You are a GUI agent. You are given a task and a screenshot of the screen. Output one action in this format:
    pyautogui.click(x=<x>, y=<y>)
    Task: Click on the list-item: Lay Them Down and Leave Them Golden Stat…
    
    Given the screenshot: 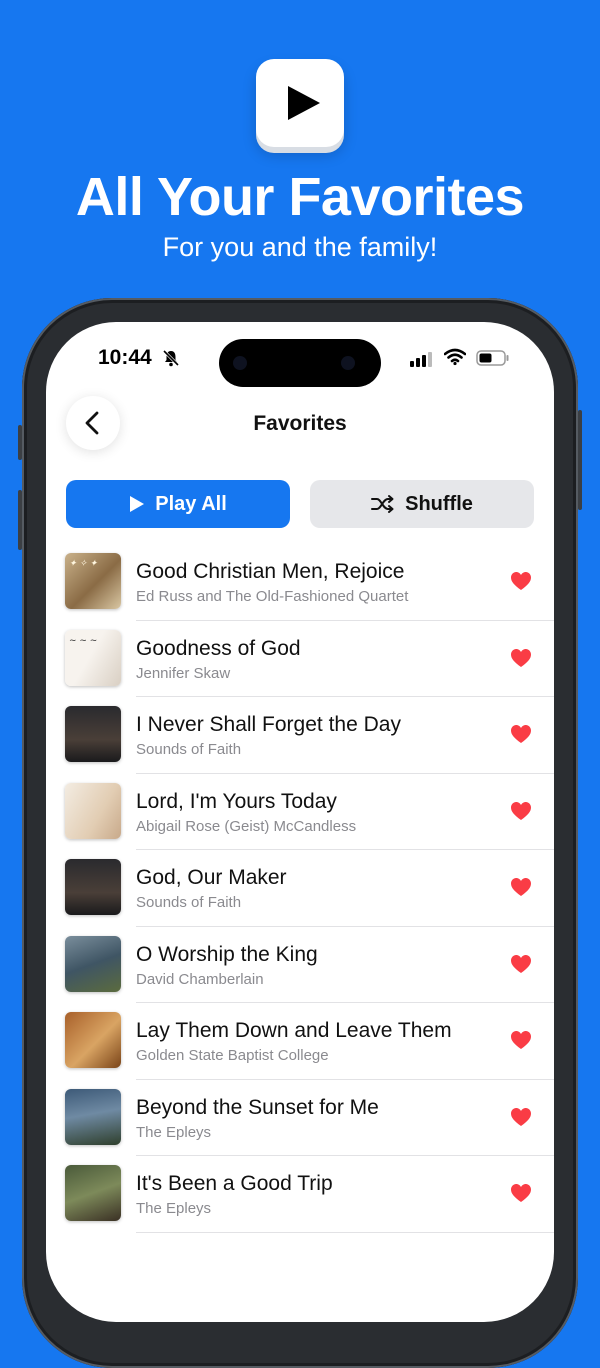 What is the action you would take?
    pyautogui.click(x=300, y=1041)
    